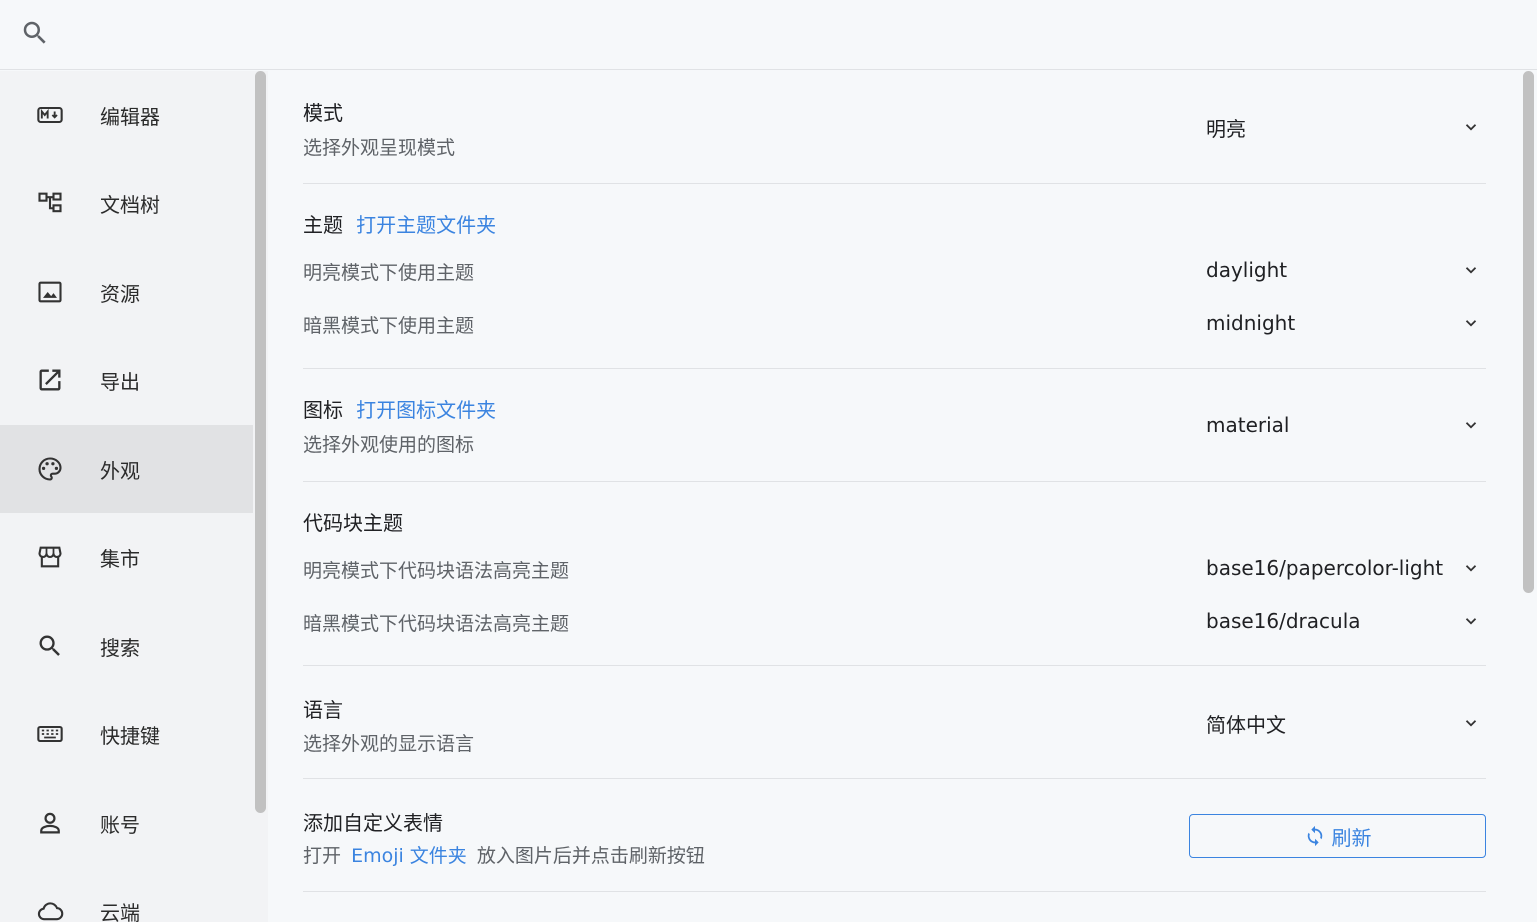  What do you see at coordinates (389, 273) in the screenshot?
I see `light-theme-label: 明亮模式下使用主题` at bounding box center [389, 273].